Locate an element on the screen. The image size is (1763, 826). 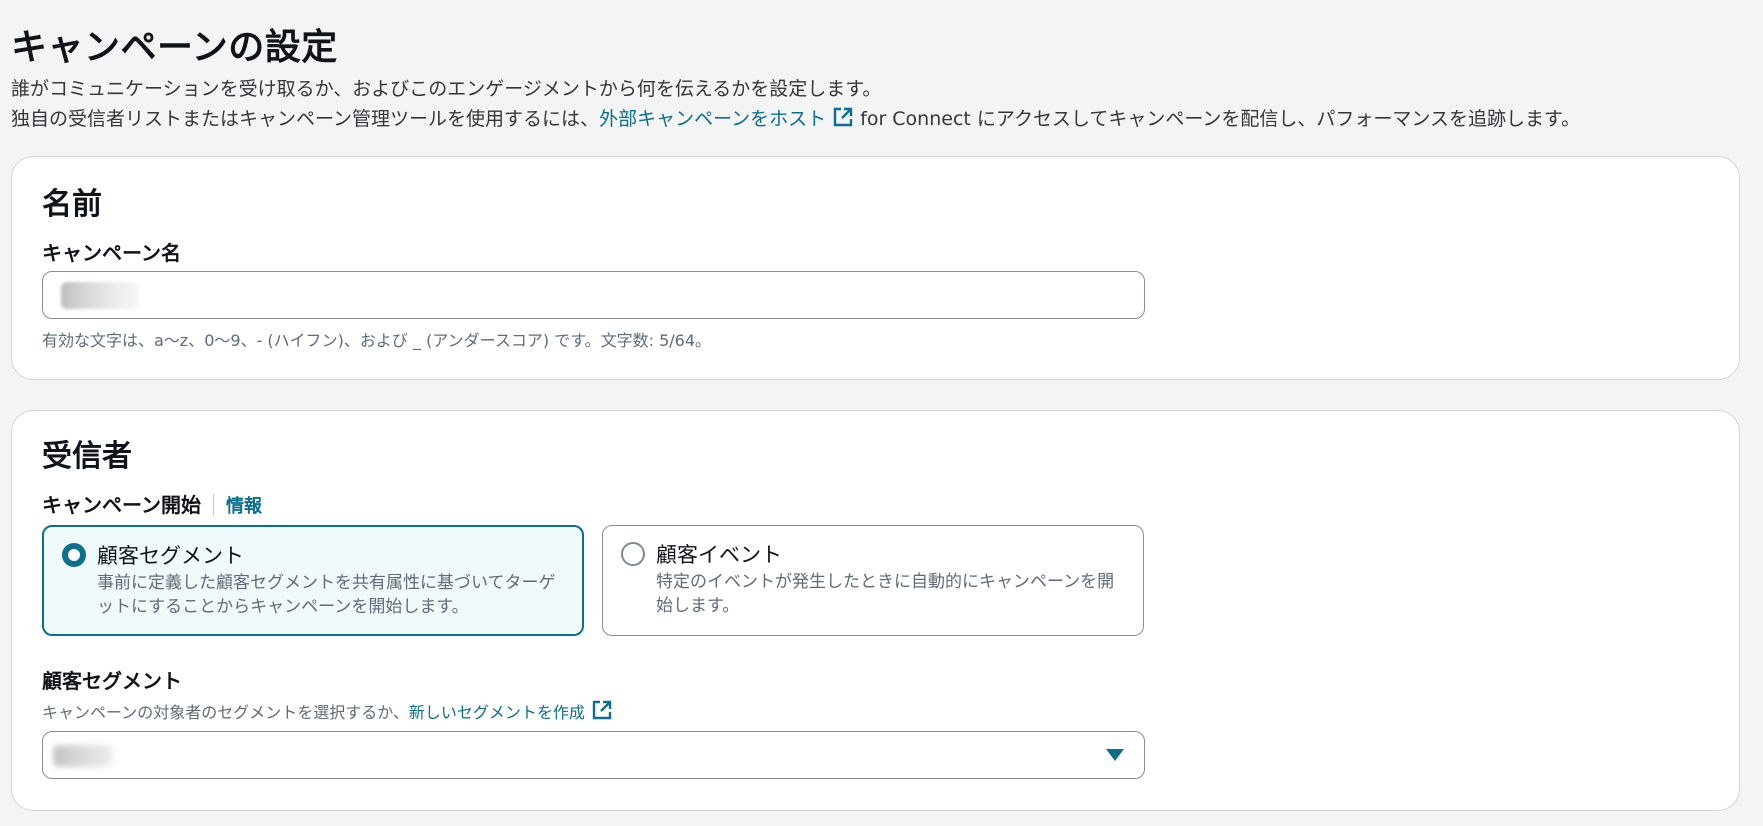
info-link: 情報 is located at coordinates (244, 506).